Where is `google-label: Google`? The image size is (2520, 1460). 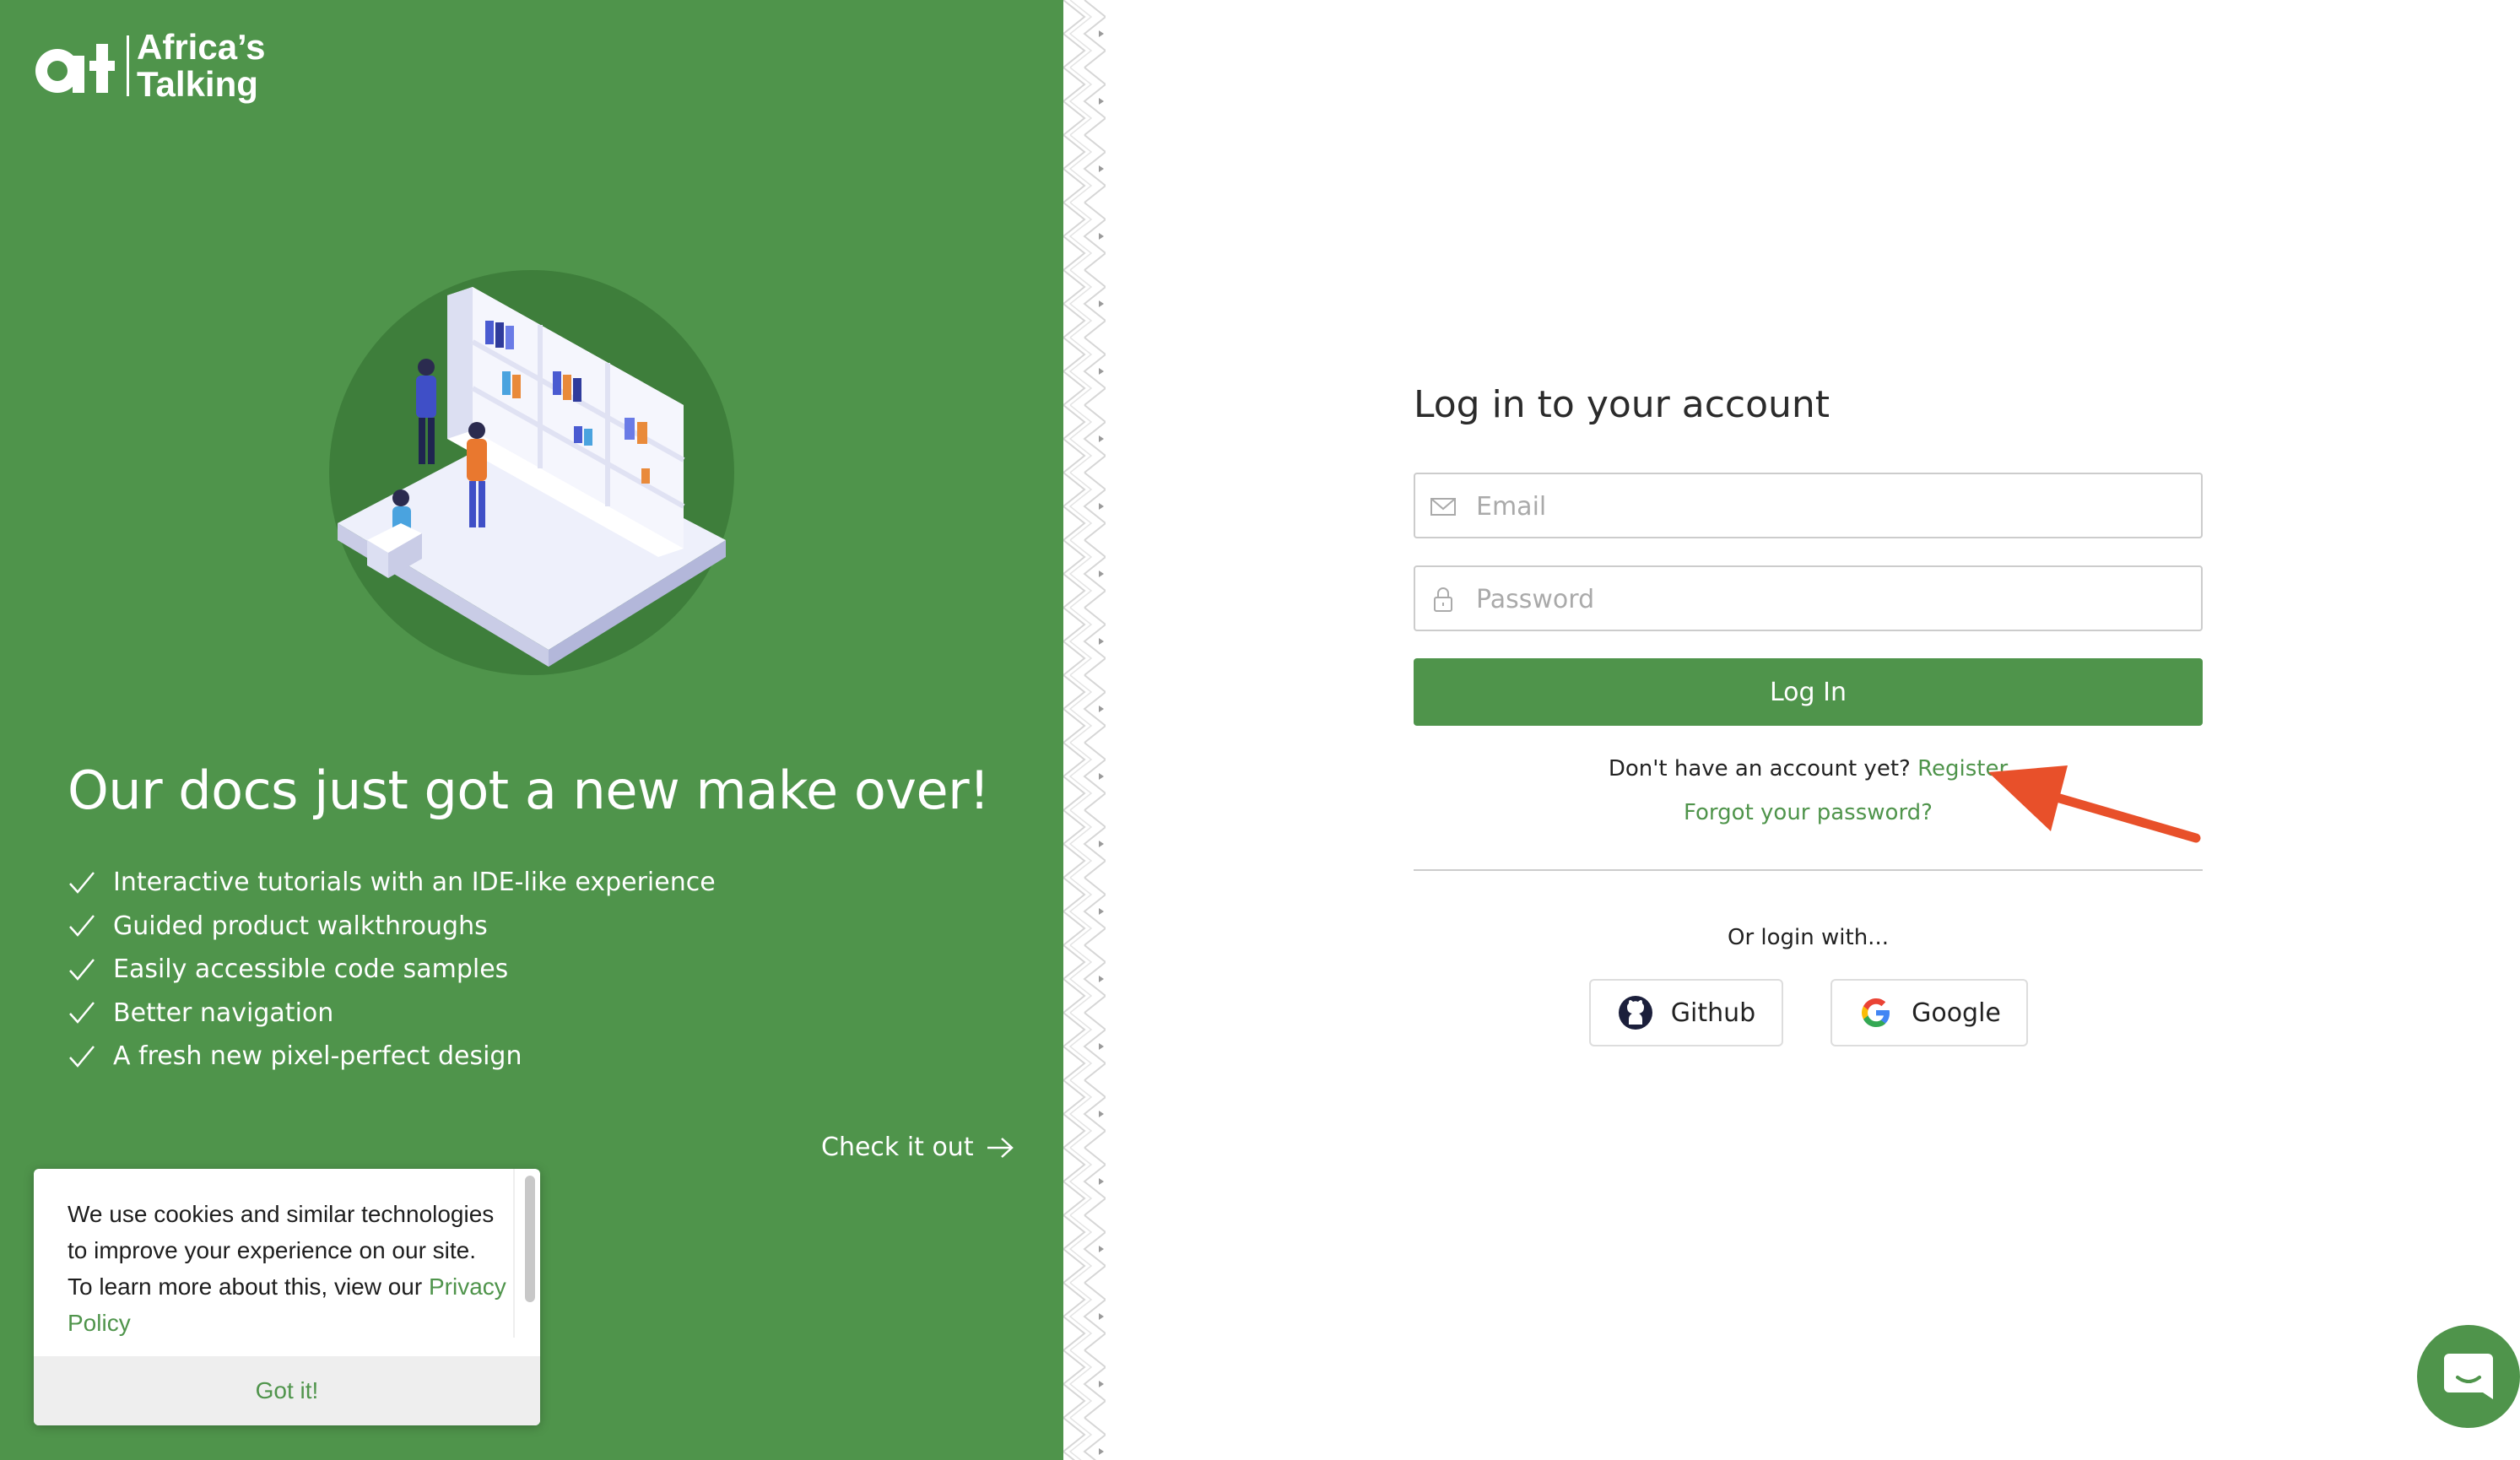
google-label: Google is located at coordinates (1957, 1013).